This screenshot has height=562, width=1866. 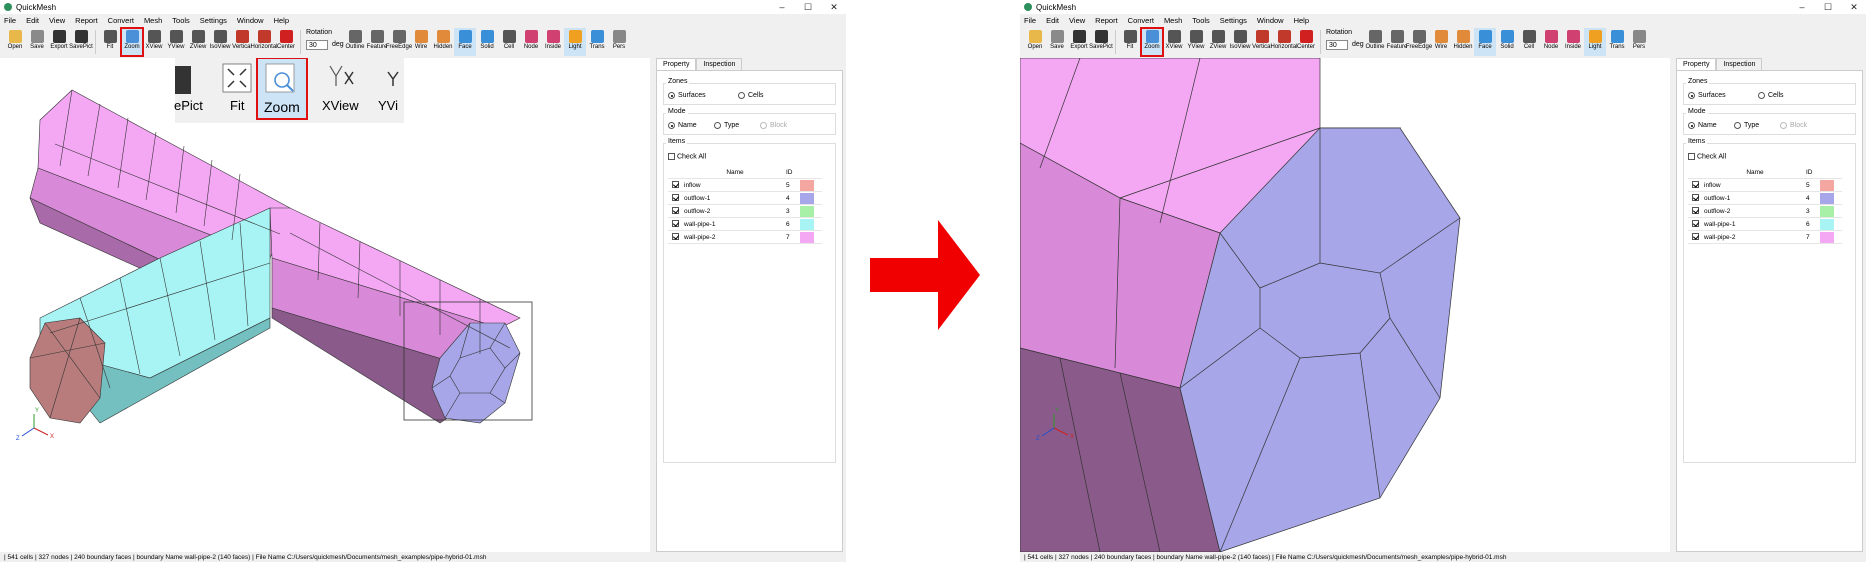 What do you see at coordinates (1375, 42) in the screenshot?
I see `outline-button: Outline` at bounding box center [1375, 42].